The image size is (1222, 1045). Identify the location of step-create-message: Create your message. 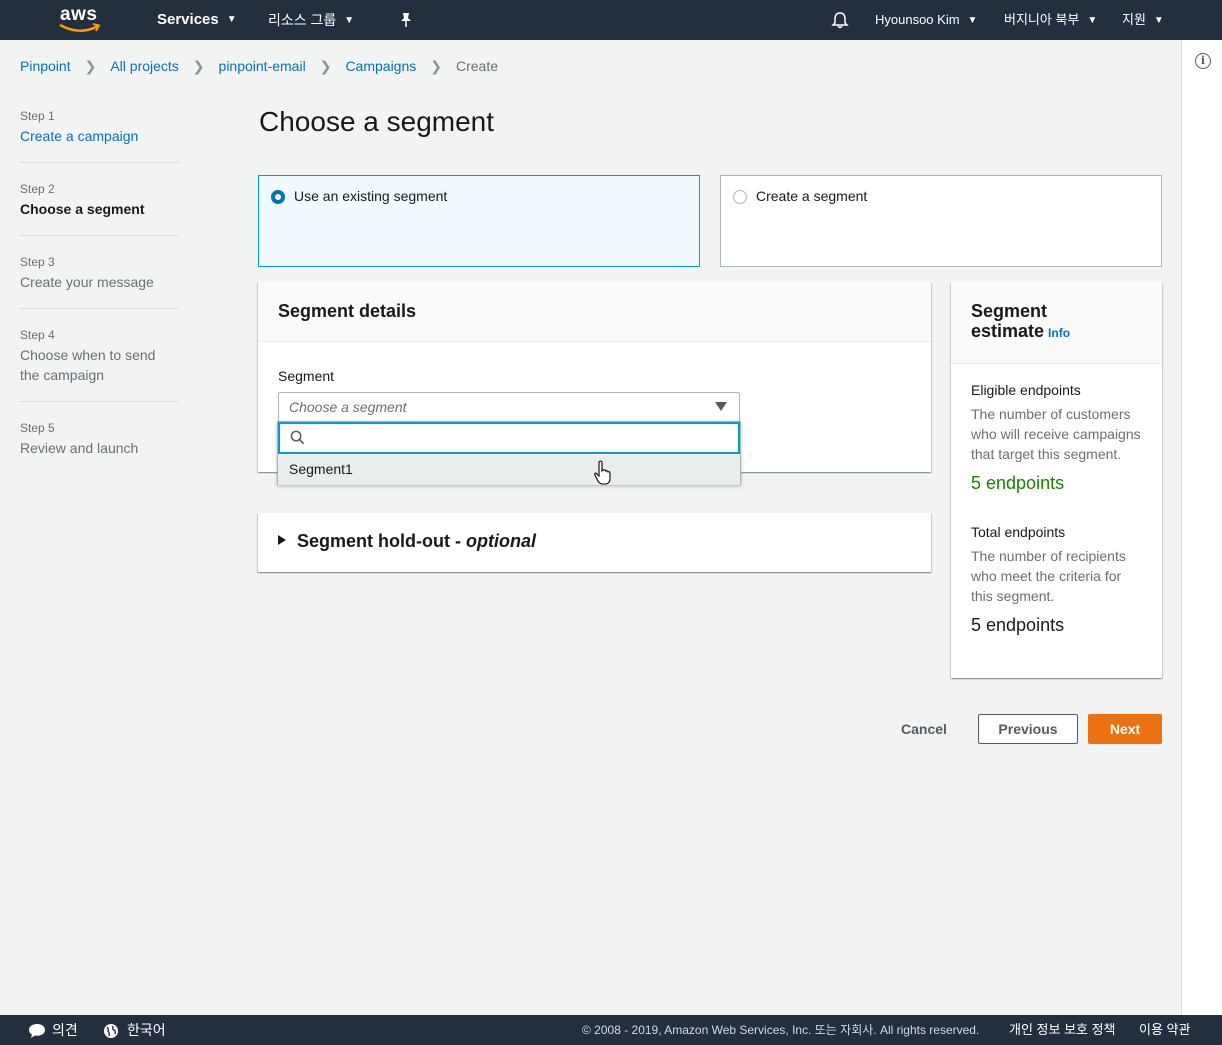
(87, 282).